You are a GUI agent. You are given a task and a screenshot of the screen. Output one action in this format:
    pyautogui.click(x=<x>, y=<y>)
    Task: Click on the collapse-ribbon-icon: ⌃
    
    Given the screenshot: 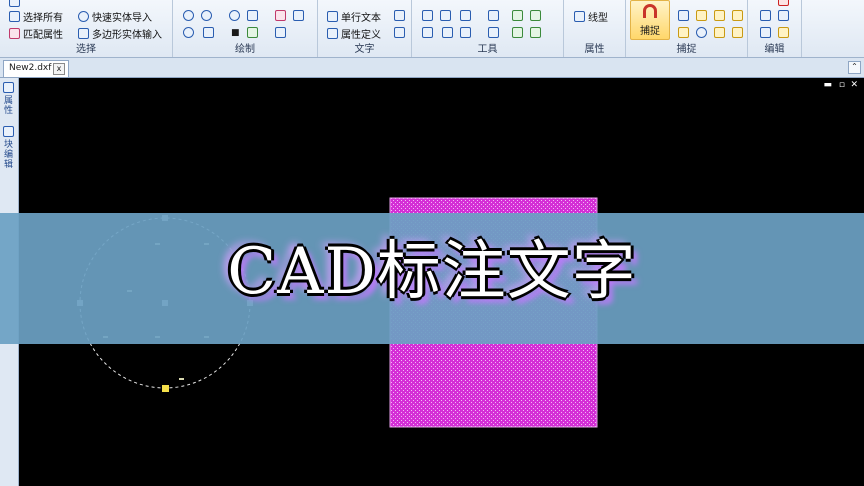 What is the action you would take?
    pyautogui.click(x=854, y=67)
    